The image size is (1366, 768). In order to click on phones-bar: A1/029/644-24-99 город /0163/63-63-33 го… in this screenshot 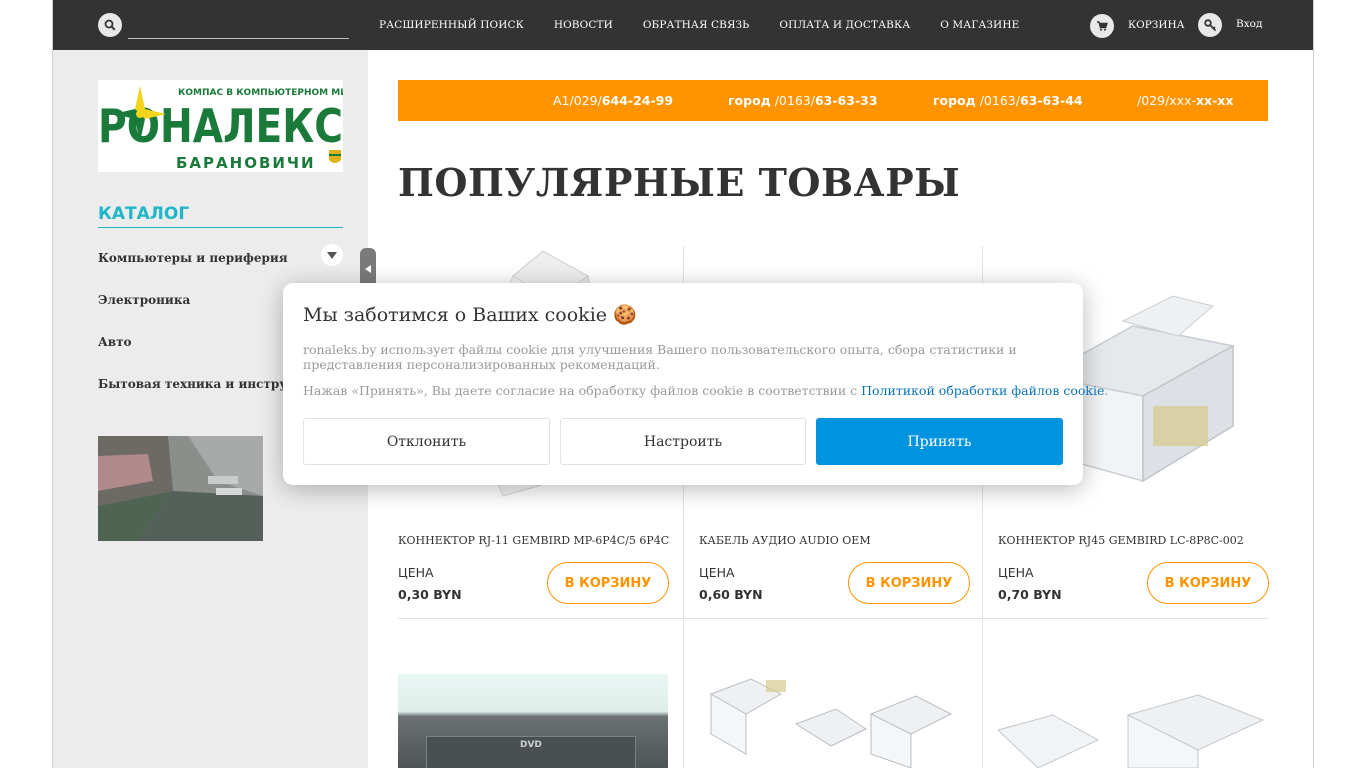, I will do `click(833, 100)`.